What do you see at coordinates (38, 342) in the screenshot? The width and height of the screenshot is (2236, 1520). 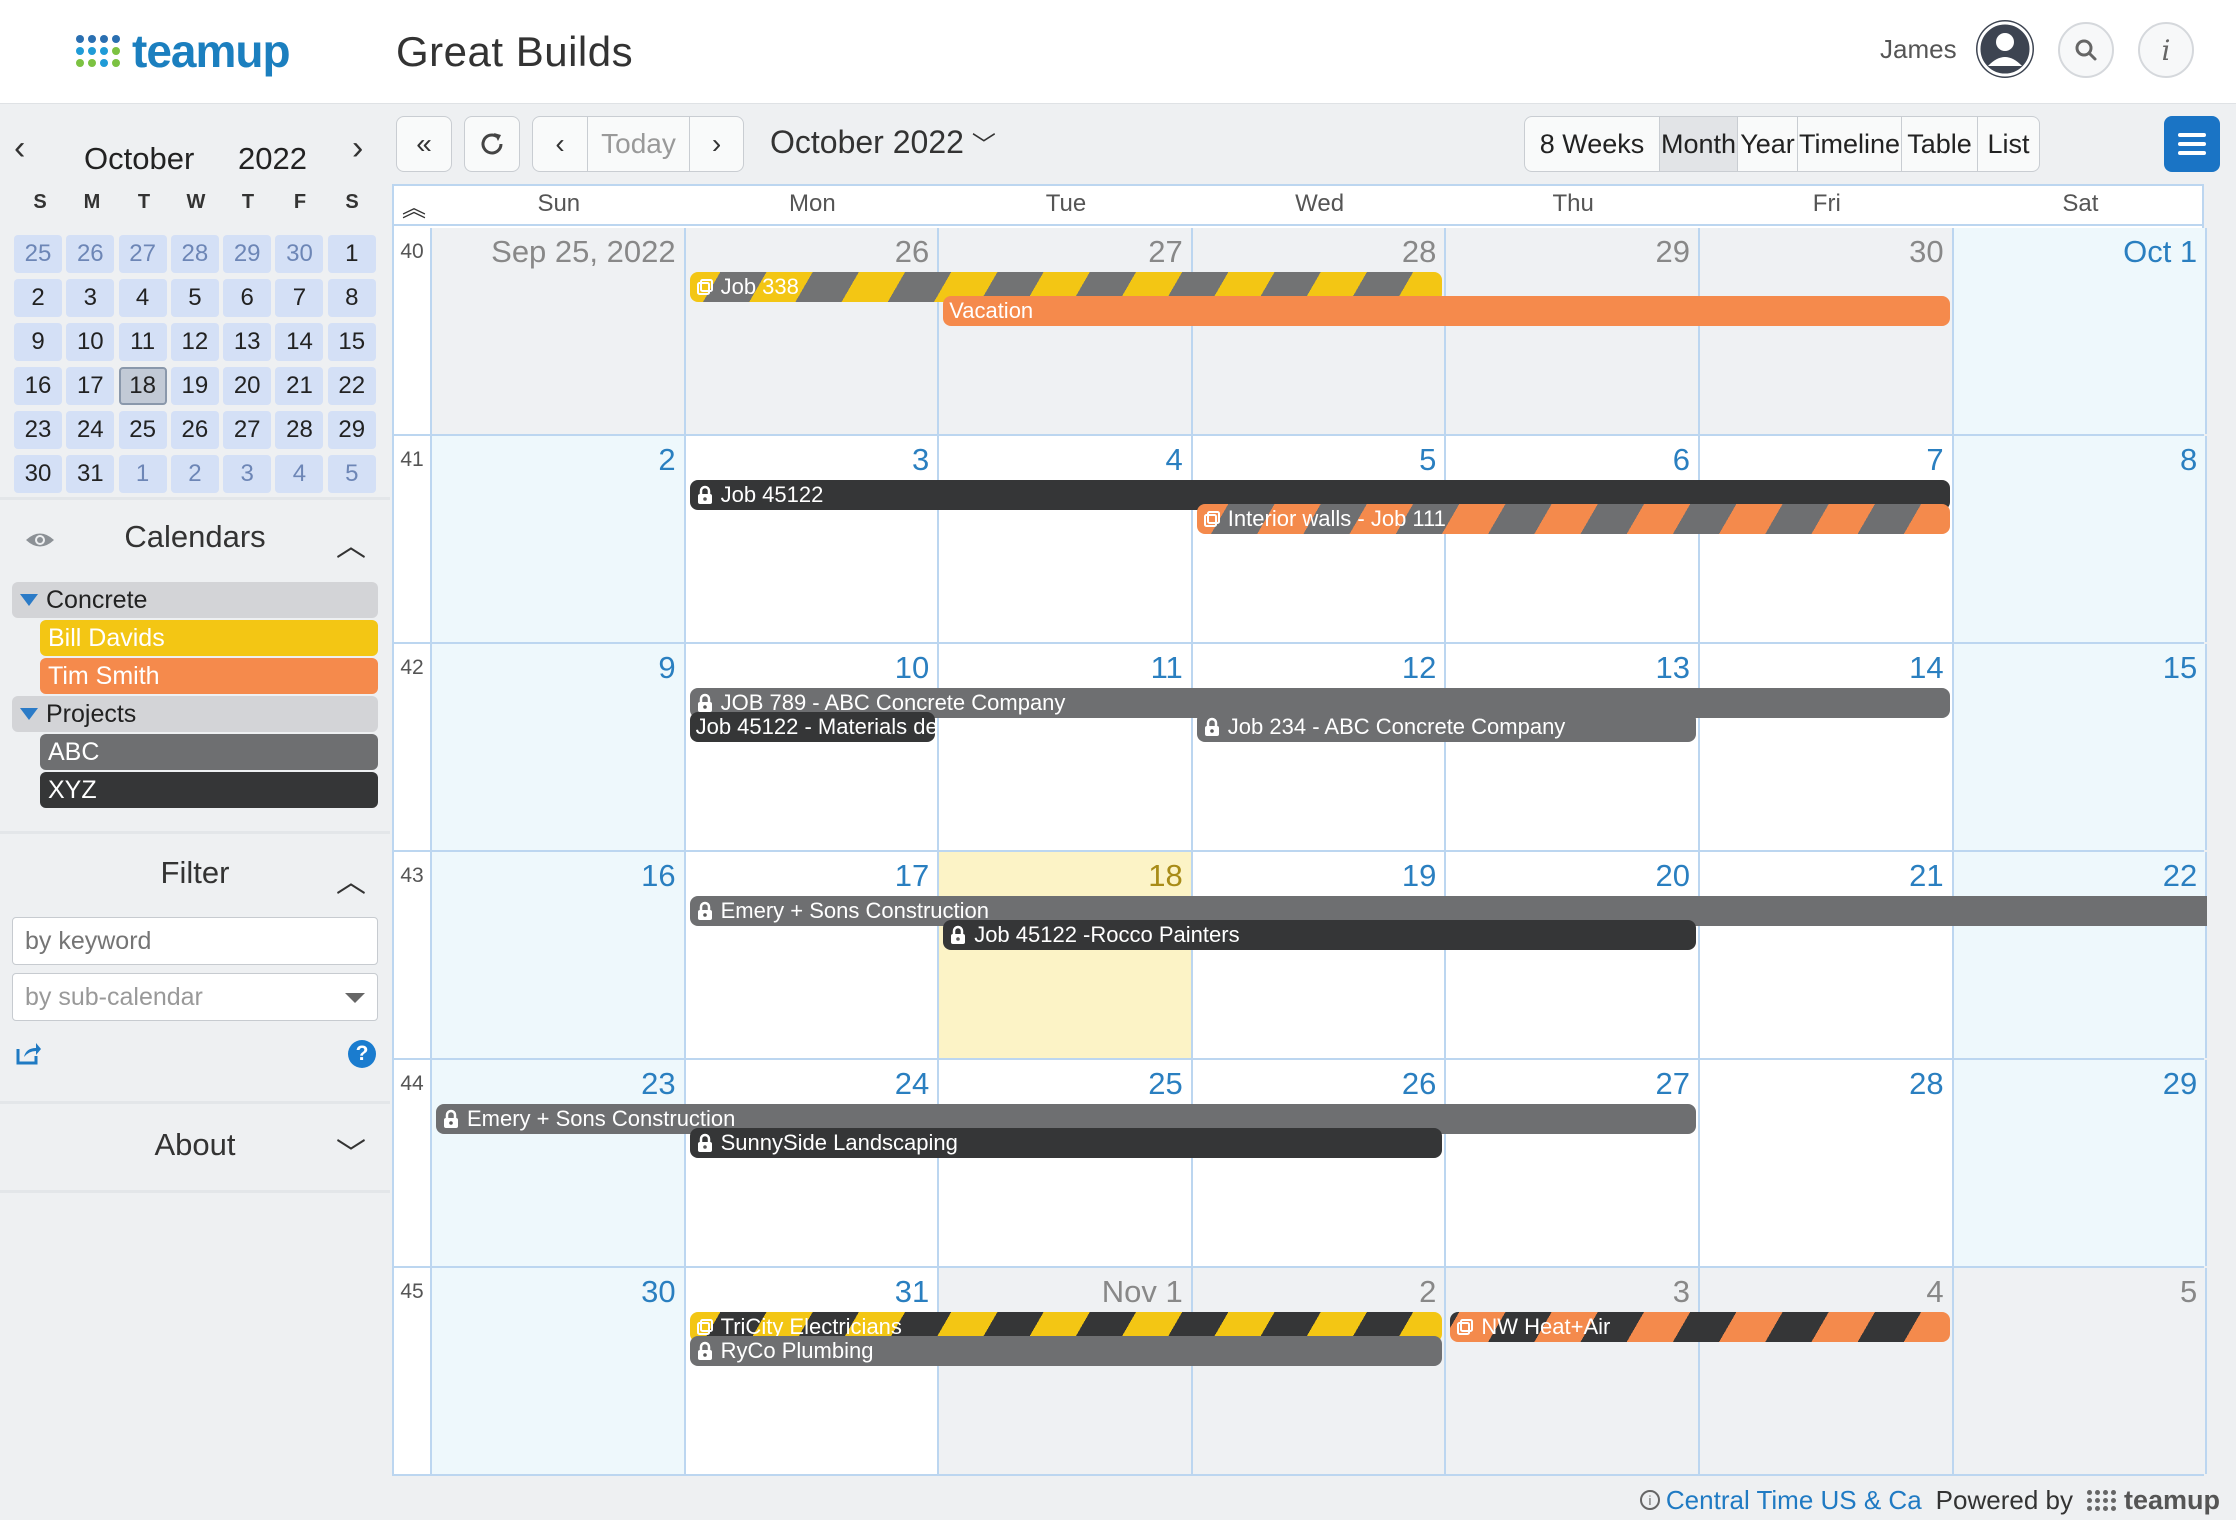 I see `mini-day: 9` at bounding box center [38, 342].